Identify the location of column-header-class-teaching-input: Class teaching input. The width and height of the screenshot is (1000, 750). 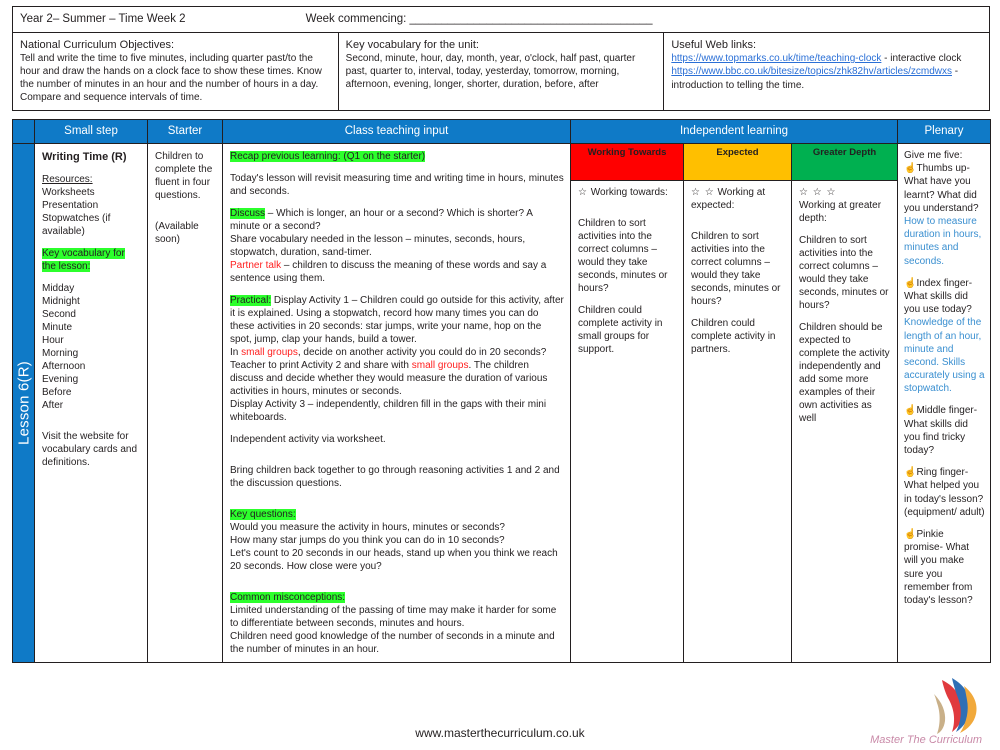
(396, 132).